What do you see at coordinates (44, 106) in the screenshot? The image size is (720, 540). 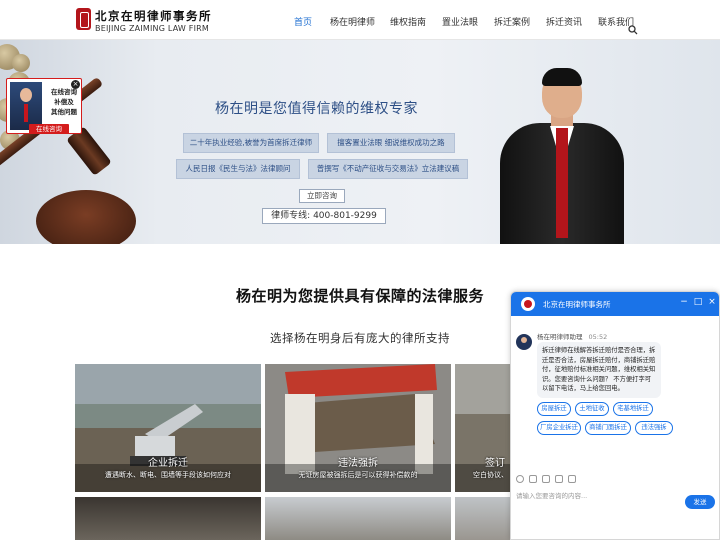 I see `floating-consult-widget: 在线咨询 补偿及 其他问题 在线咨询 ×` at bounding box center [44, 106].